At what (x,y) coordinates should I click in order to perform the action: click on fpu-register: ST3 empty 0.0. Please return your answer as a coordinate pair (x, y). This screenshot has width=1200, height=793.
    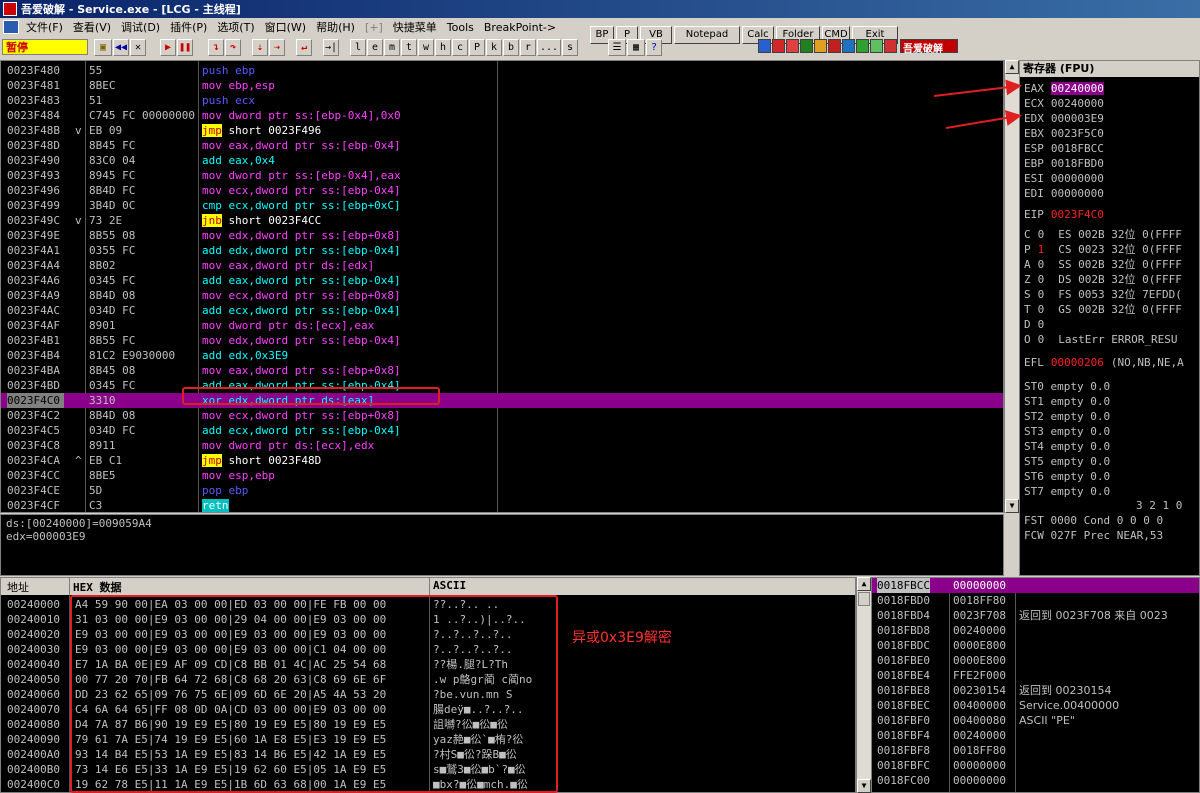
    Looking at the image, I should click on (1067, 431).